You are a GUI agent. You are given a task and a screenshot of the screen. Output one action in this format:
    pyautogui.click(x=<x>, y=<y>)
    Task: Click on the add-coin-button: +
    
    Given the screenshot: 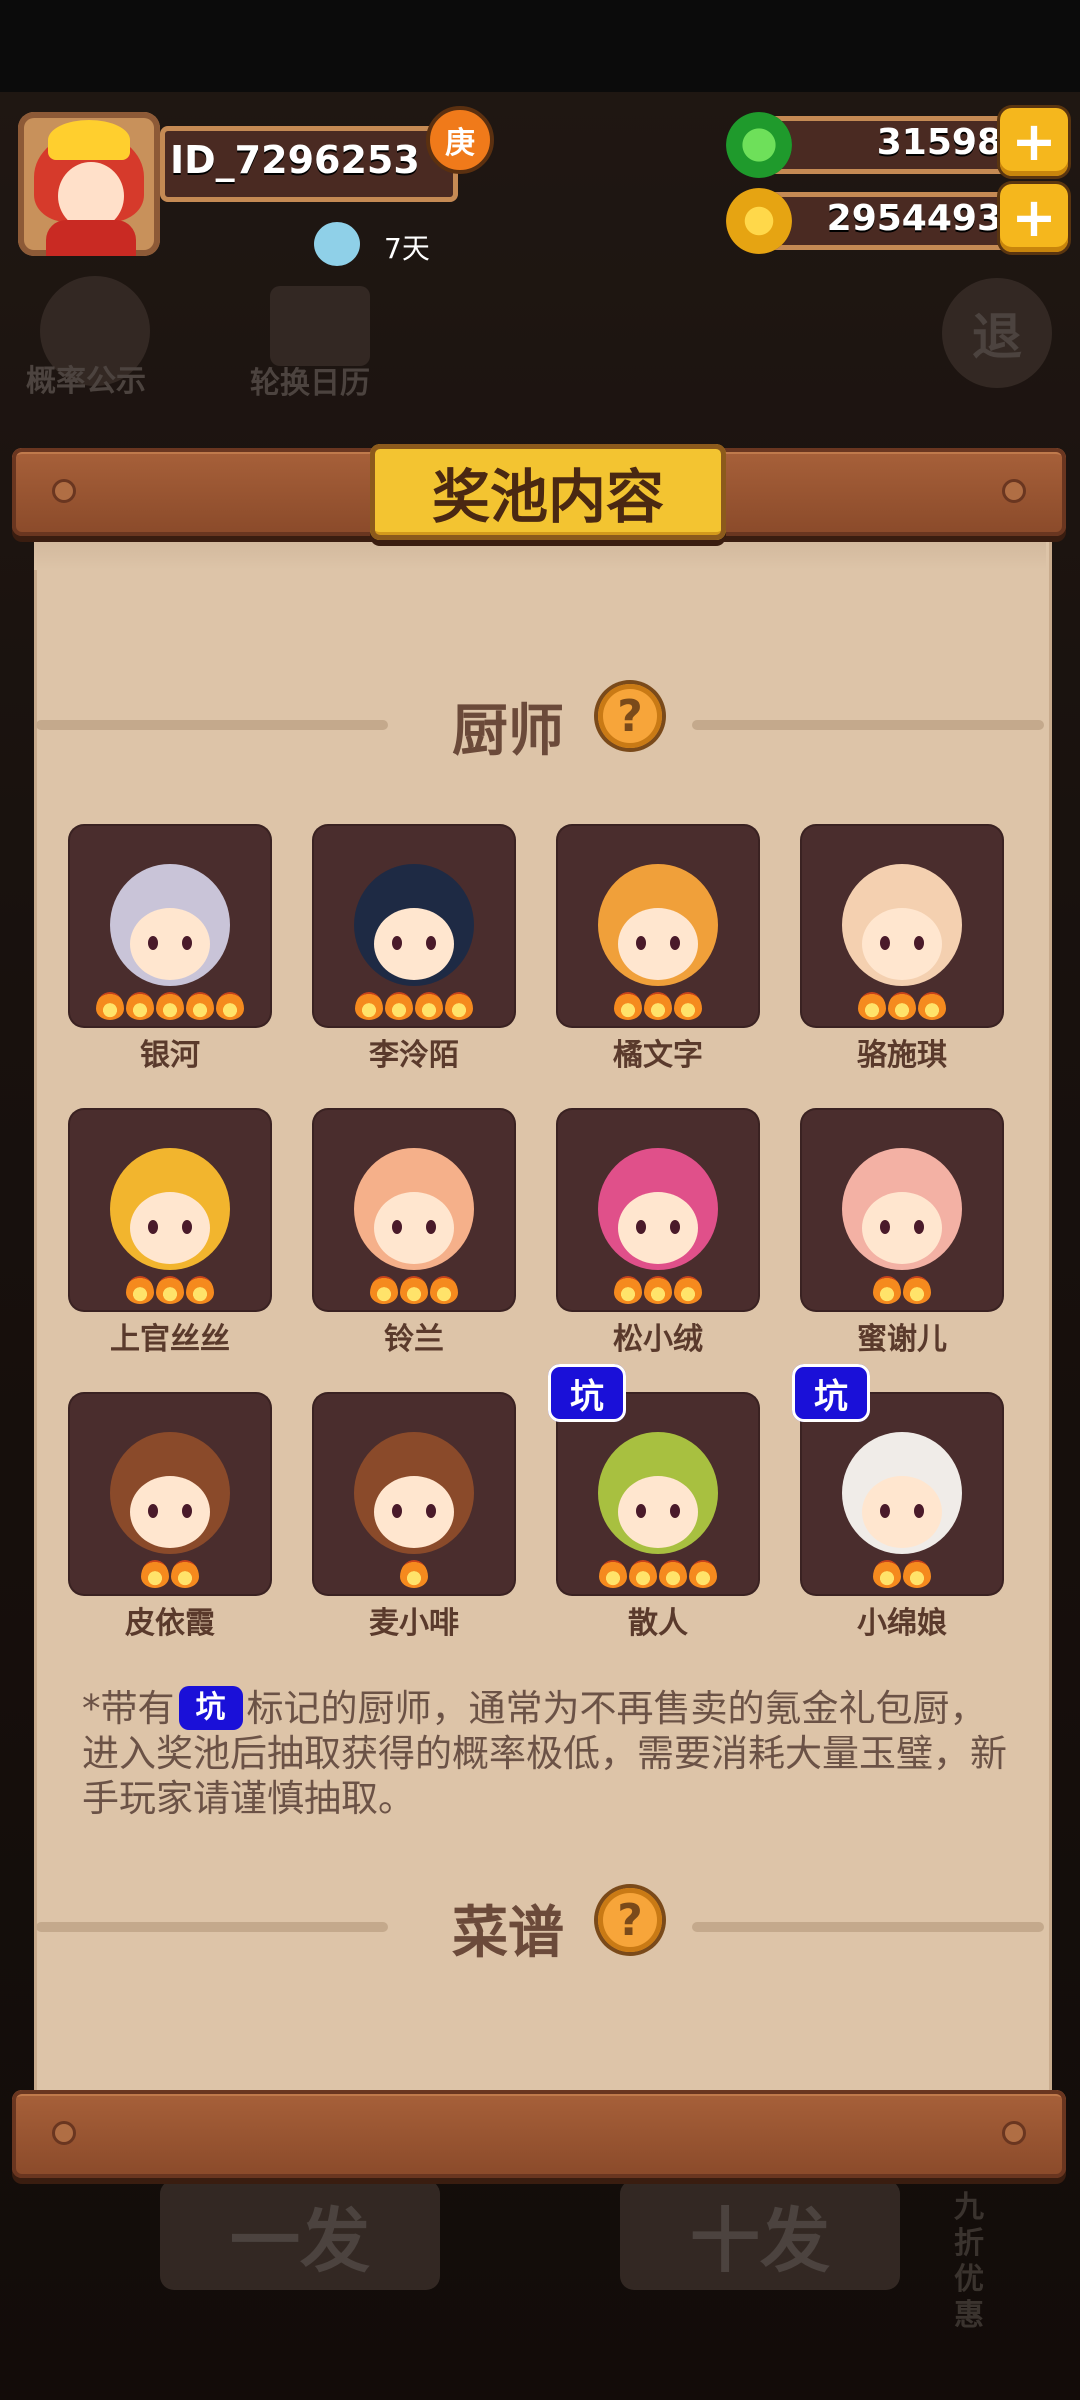 What is the action you would take?
    pyautogui.click(x=1034, y=218)
    